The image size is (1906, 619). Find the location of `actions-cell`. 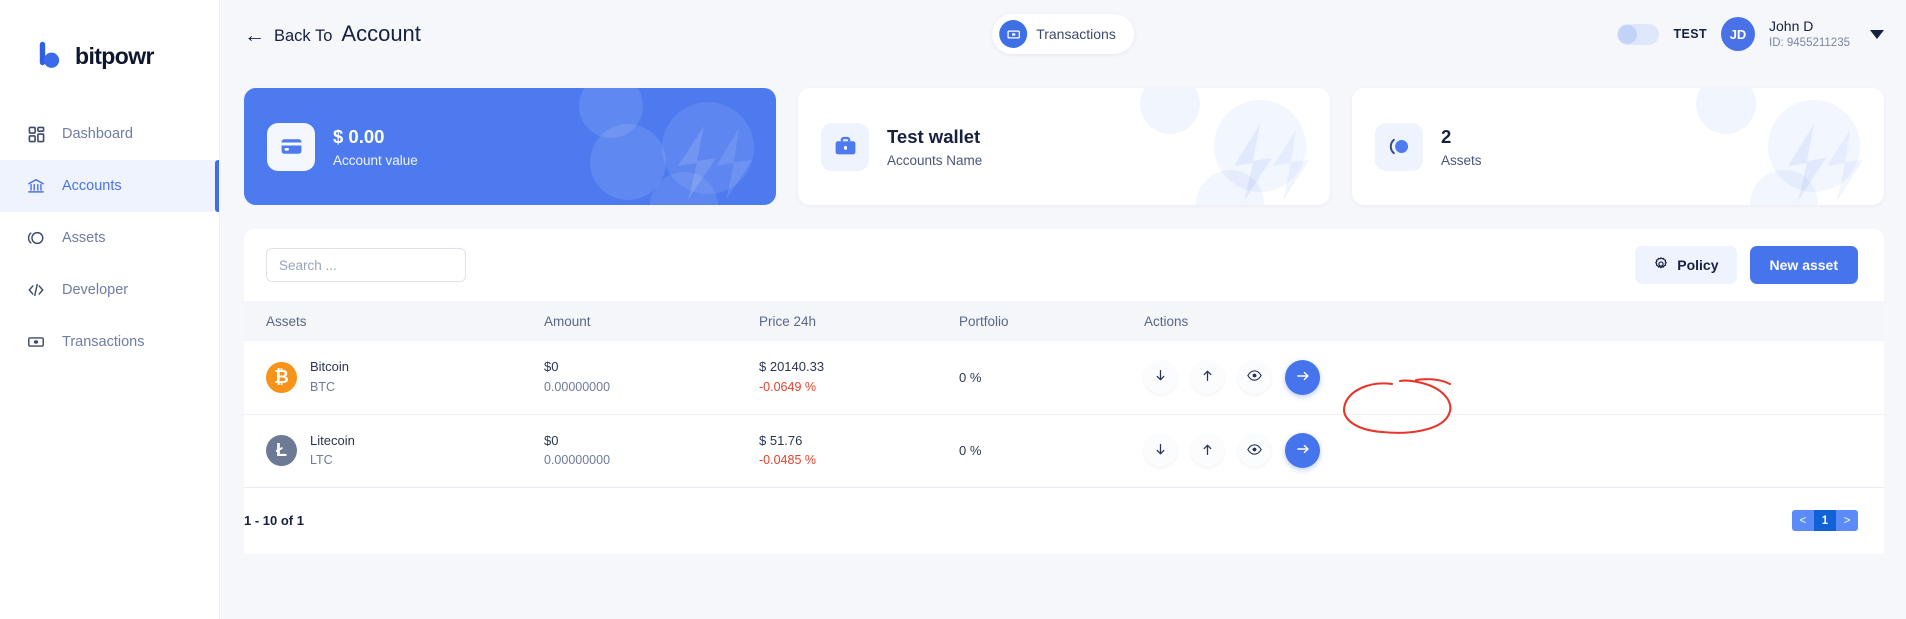

actions-cell is located at coordinates (1514, 451).